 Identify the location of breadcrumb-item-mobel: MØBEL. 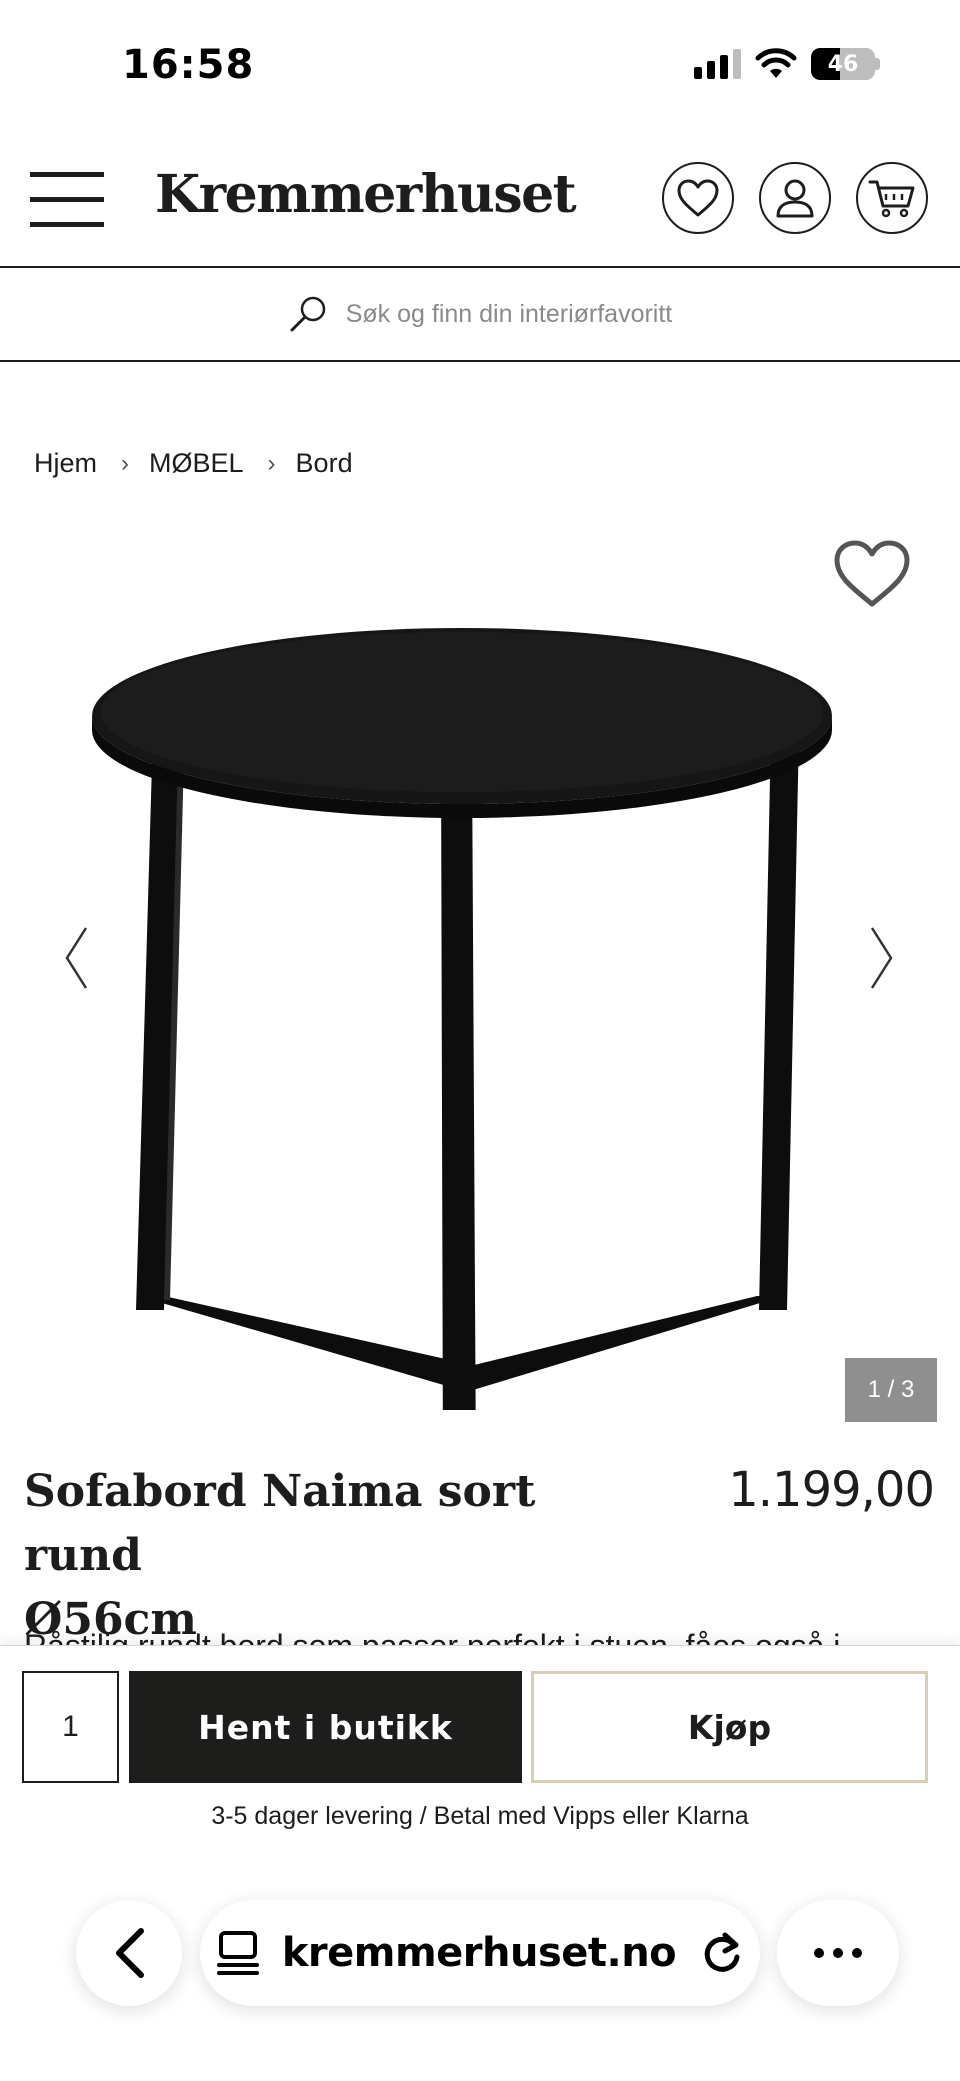
(196, 463).